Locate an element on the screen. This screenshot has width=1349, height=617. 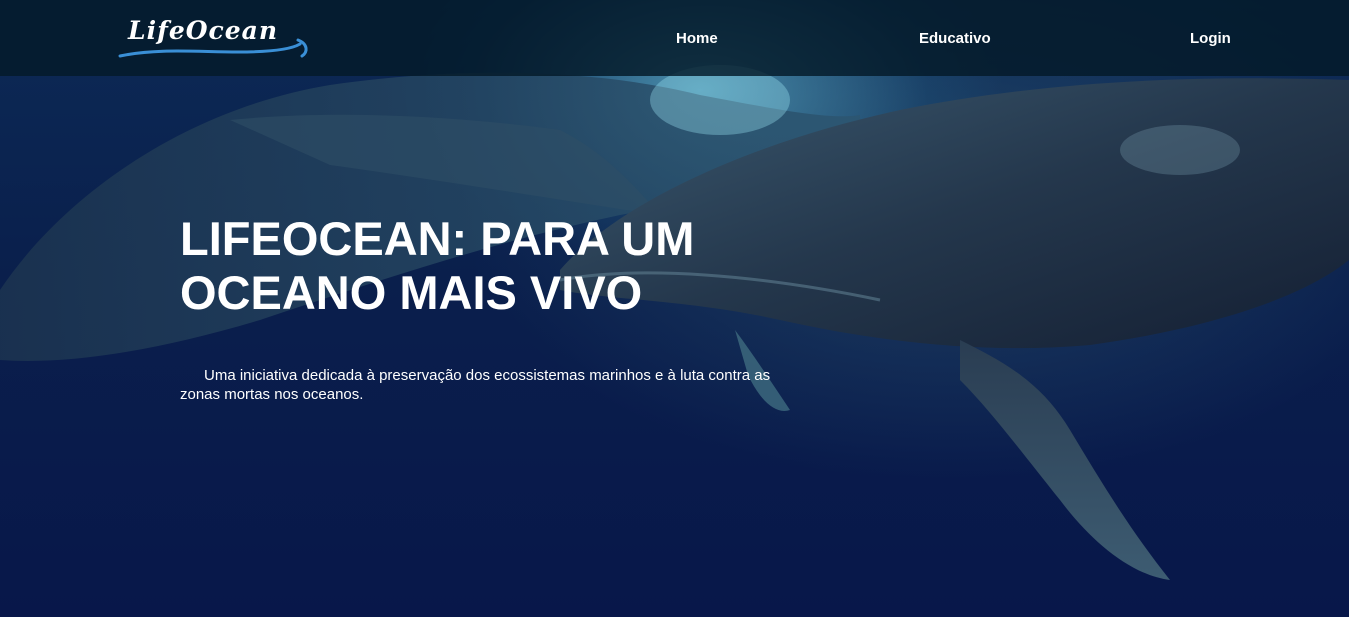
brand-logo: LifeOcean is located at coordinates (218, 39).